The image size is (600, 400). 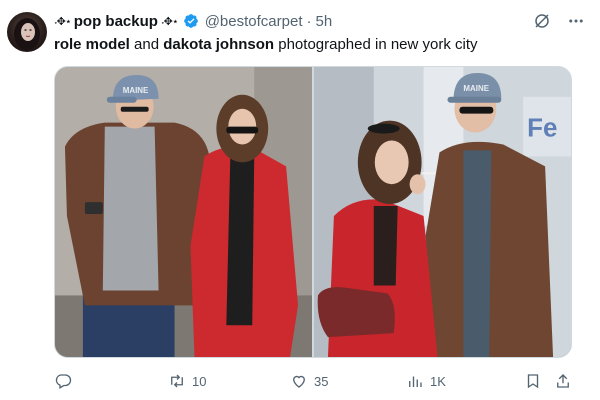 I want to click on bookmark-icon, so click(x=533, y=381).